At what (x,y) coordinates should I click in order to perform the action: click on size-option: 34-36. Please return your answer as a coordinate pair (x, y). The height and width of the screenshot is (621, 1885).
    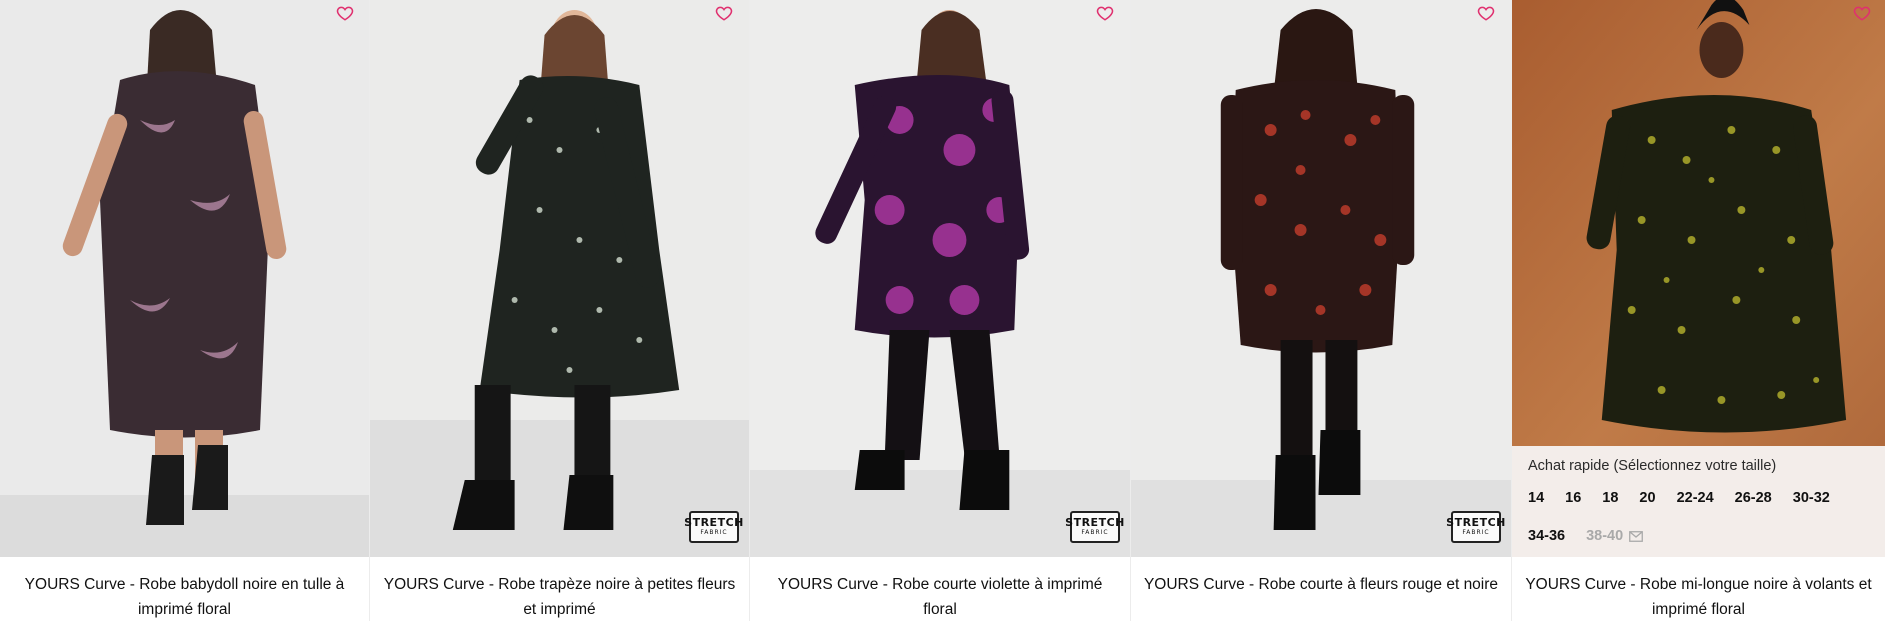
    Looking at the image, I should click on (1546, 536).